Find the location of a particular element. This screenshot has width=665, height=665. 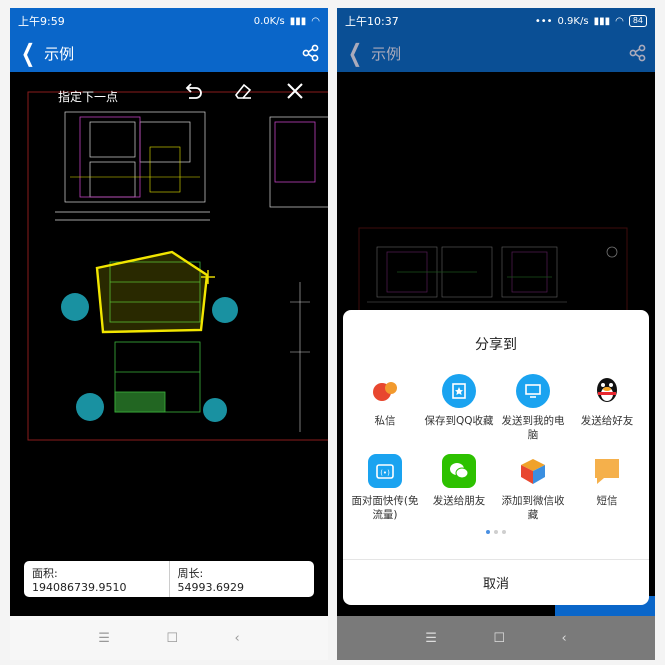

share-option-wechat-favorite: 添加到微信收藏 is located at coordinates (533, 489).